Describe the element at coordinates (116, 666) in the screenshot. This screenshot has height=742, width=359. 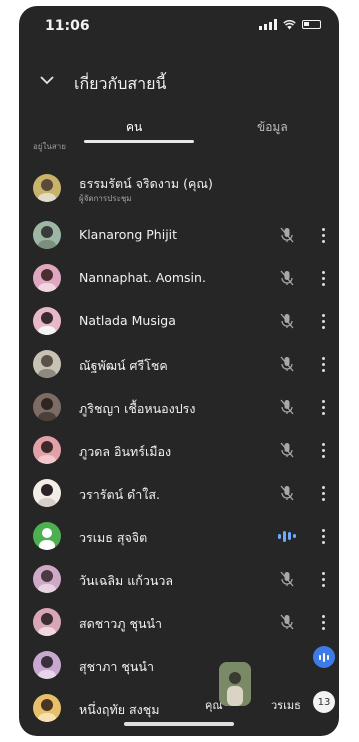
I see `participant-name: สุชาภา ชุนนำ` at that location.